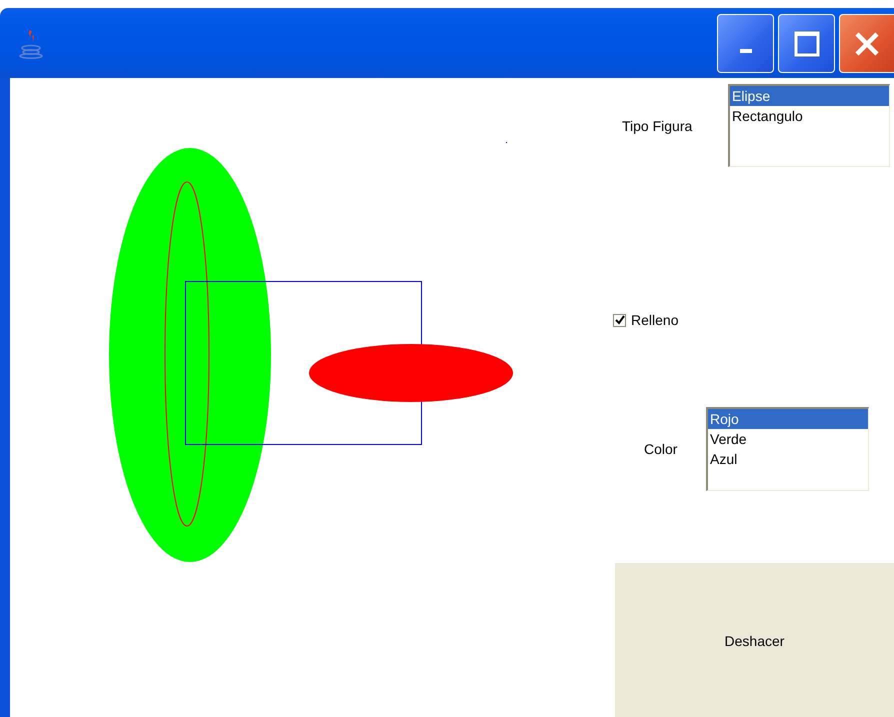  I want to click on close-button, so click(866, 43).